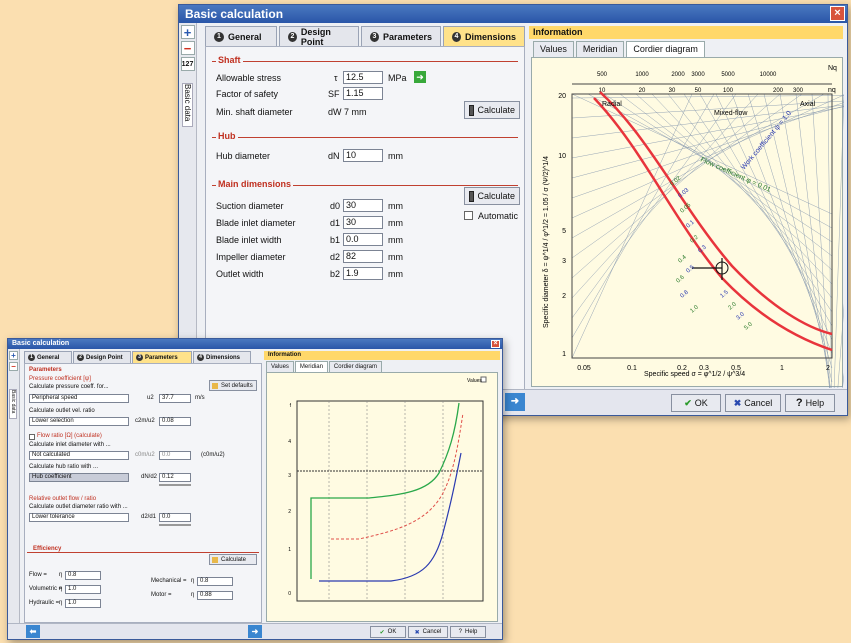  What do you see at coordinates (696, 403) in the screenshot?
I see `ok-button: ✔ OK` at bounding box center [696, 403].